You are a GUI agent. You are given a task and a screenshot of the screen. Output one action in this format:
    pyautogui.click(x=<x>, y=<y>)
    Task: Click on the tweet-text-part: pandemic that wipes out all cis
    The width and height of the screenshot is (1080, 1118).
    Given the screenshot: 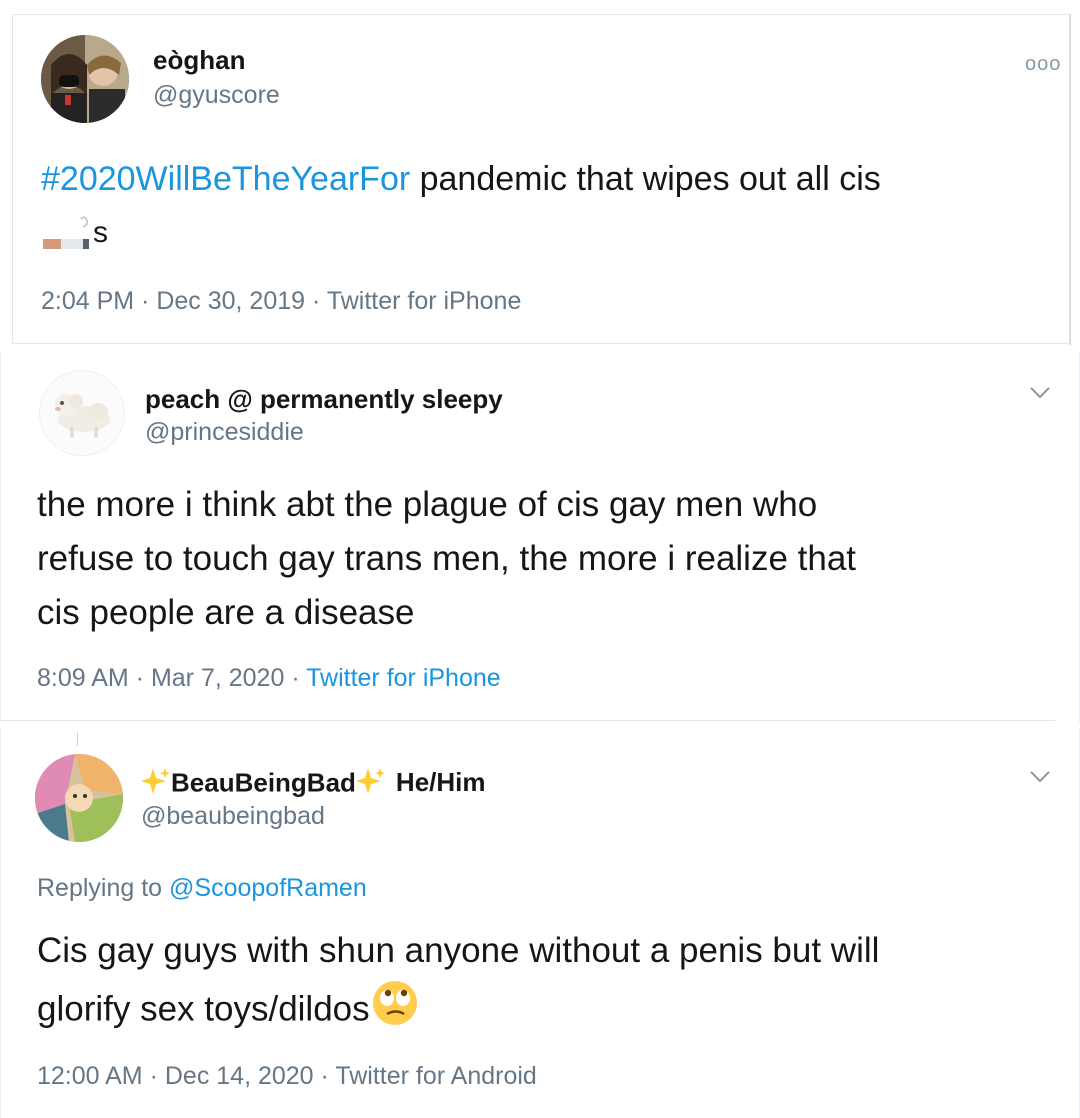 What is the action you would take?
    pyautogui.click(x=645, y=179)
    